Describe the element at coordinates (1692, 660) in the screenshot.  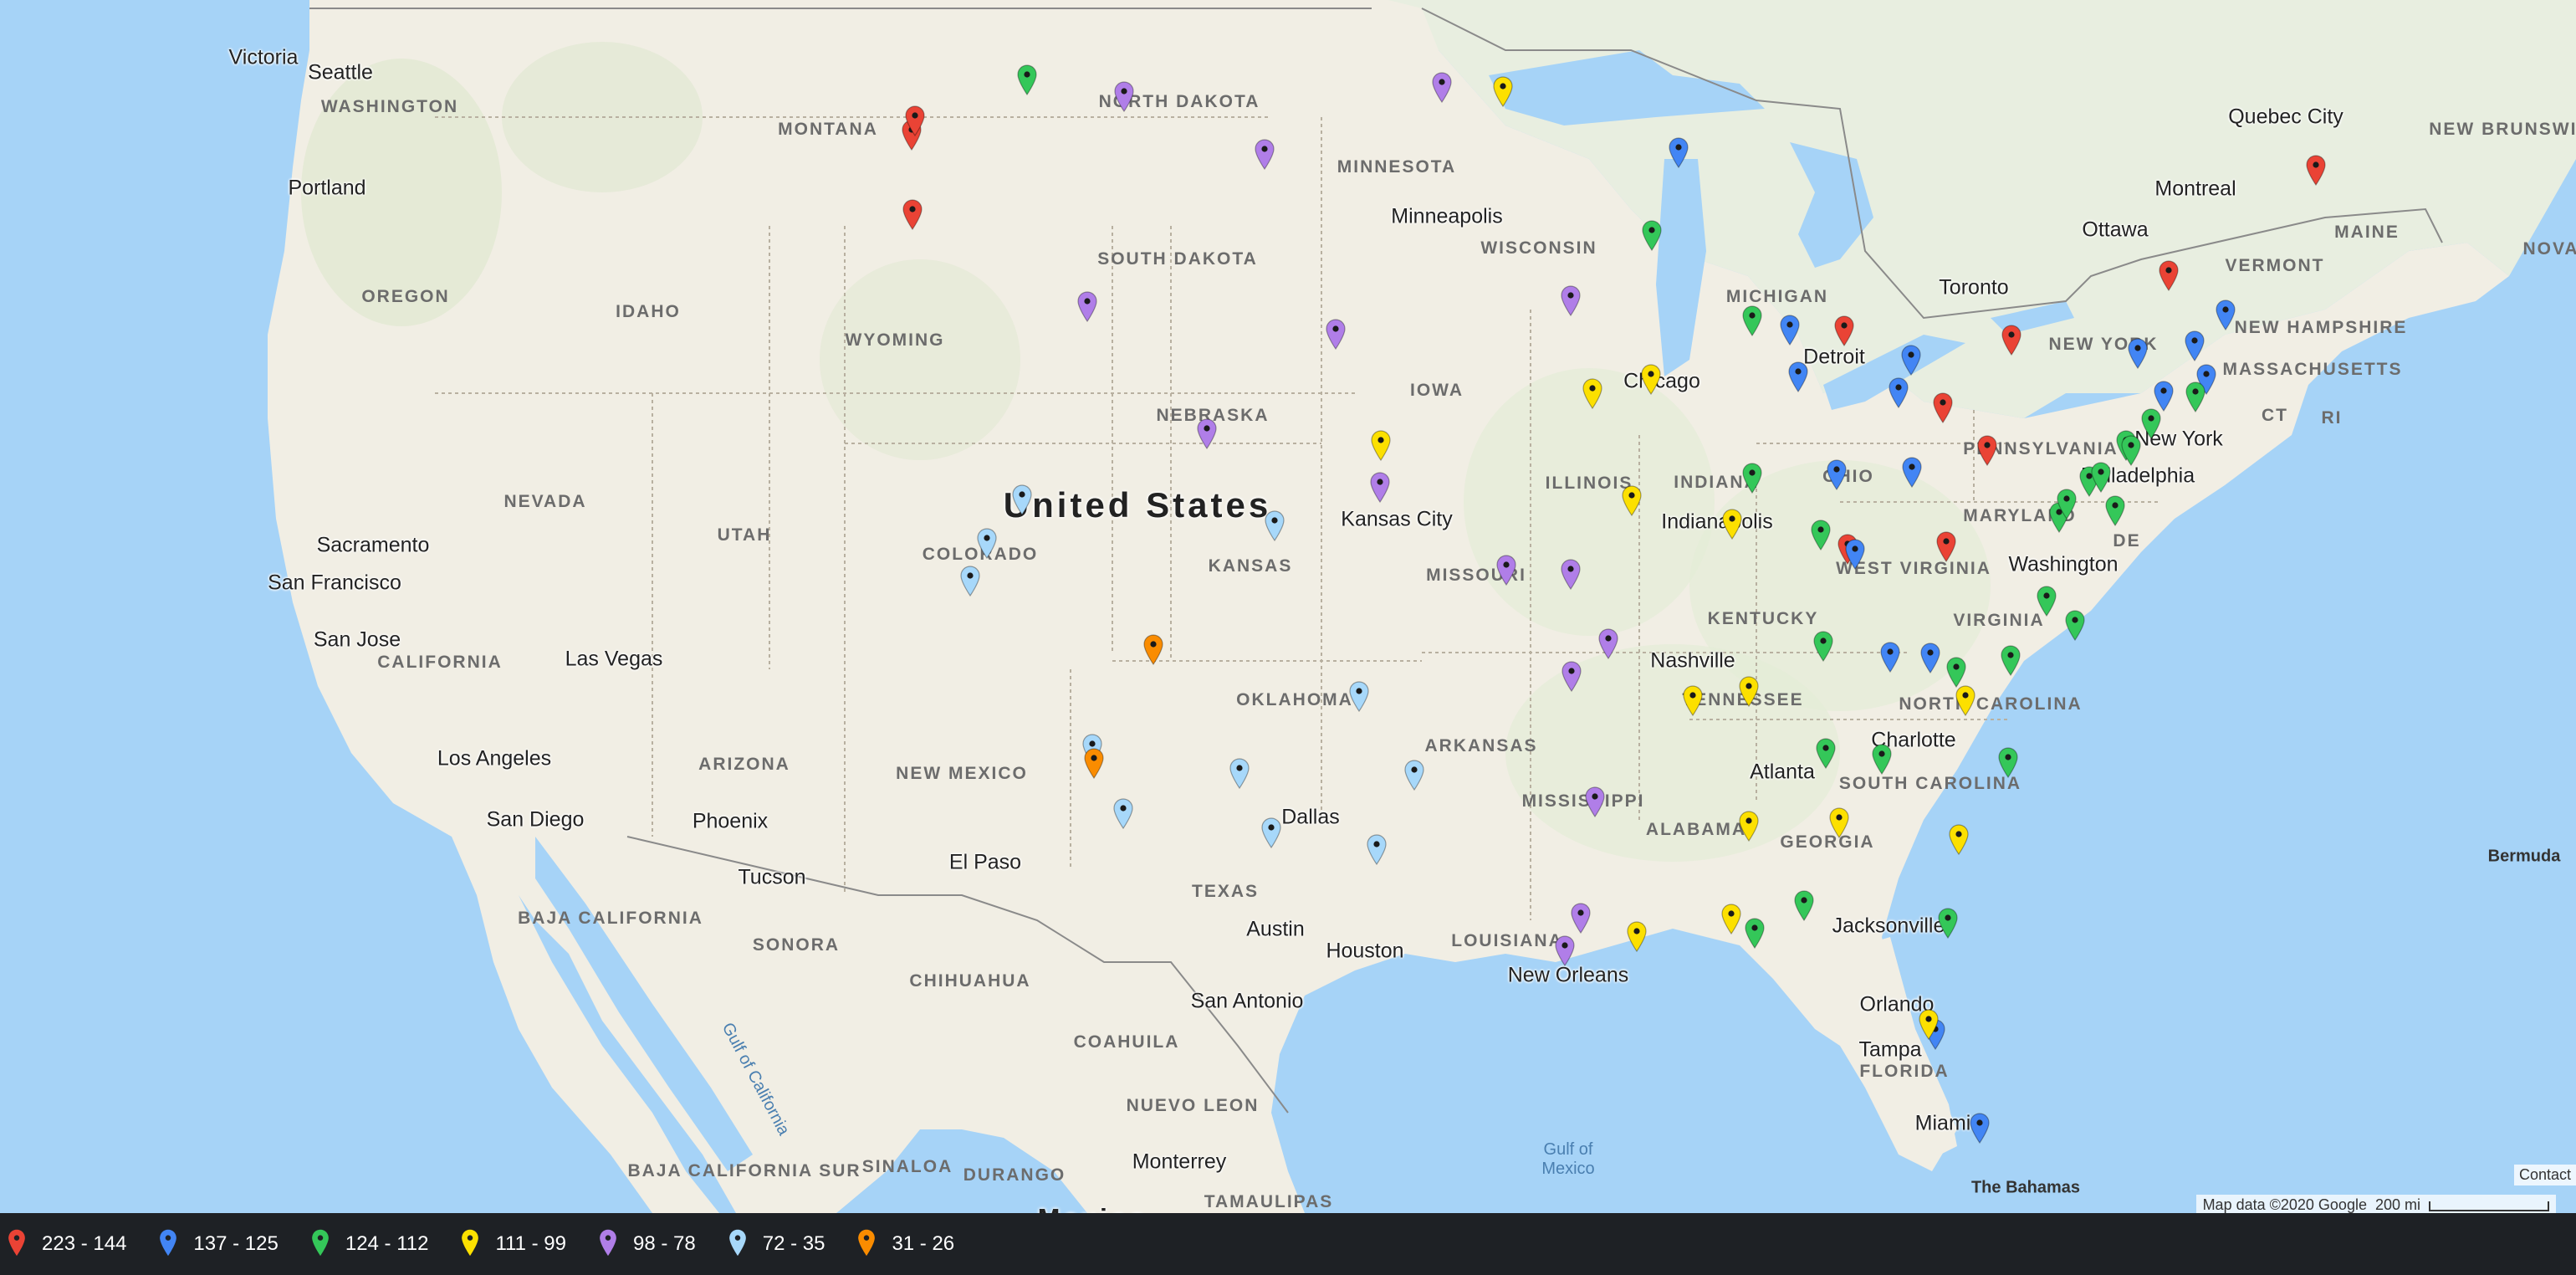
I see `city-label-nashville: Nashville` at that location.